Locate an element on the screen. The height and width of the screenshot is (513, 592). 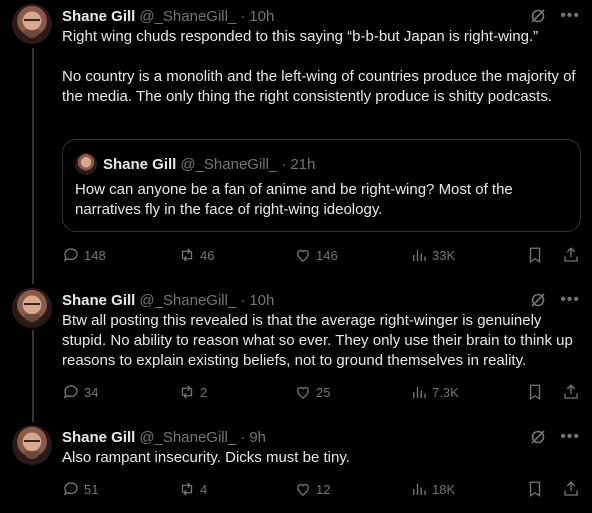
like-button: 12 is located at coordinates (352, 489).